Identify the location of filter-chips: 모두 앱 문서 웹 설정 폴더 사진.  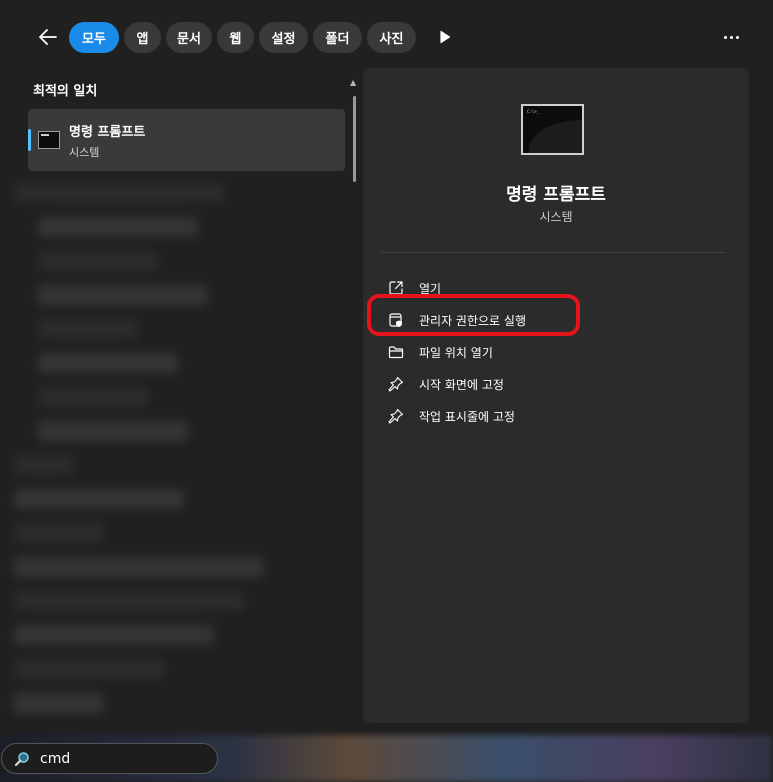
(242, 37).